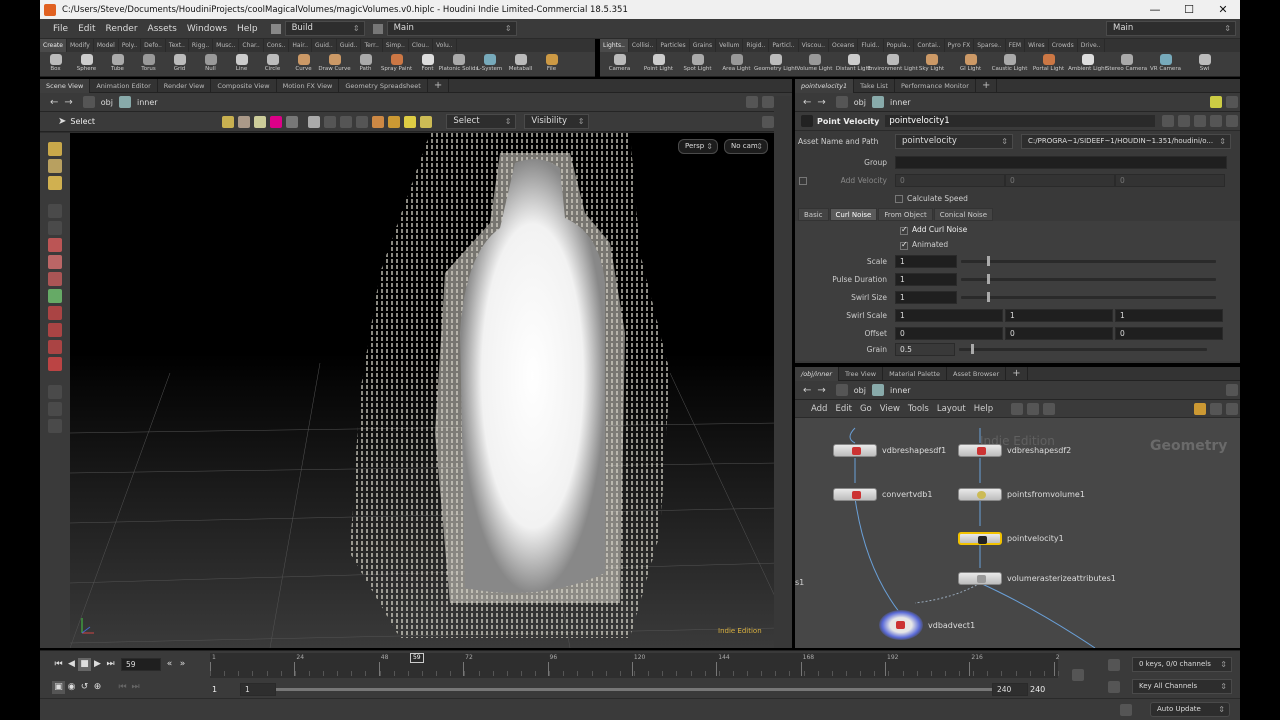 This screenshot has width=1280, height=720. Describe the element at coordinates (860, 390) in the screenshot. I see `net-breadcrumb-obj: obj` at that location.